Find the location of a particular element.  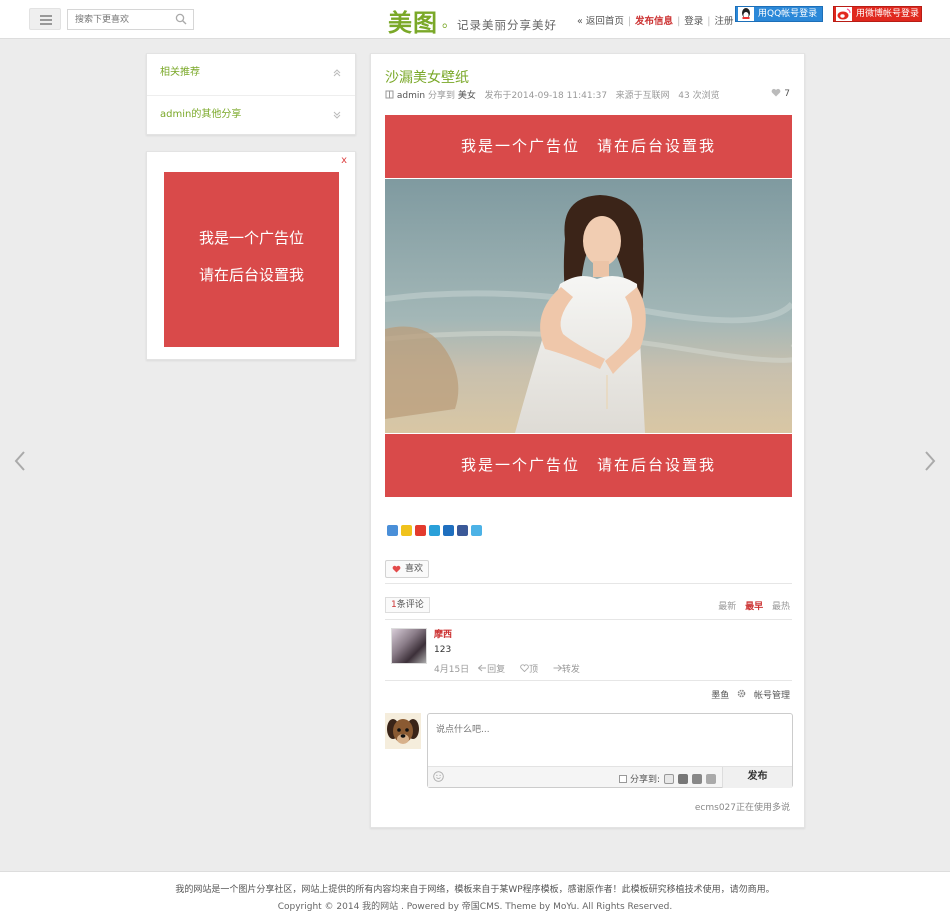

editor-toolbar: 分享到: 发布 is located at coordinates (610, 777).